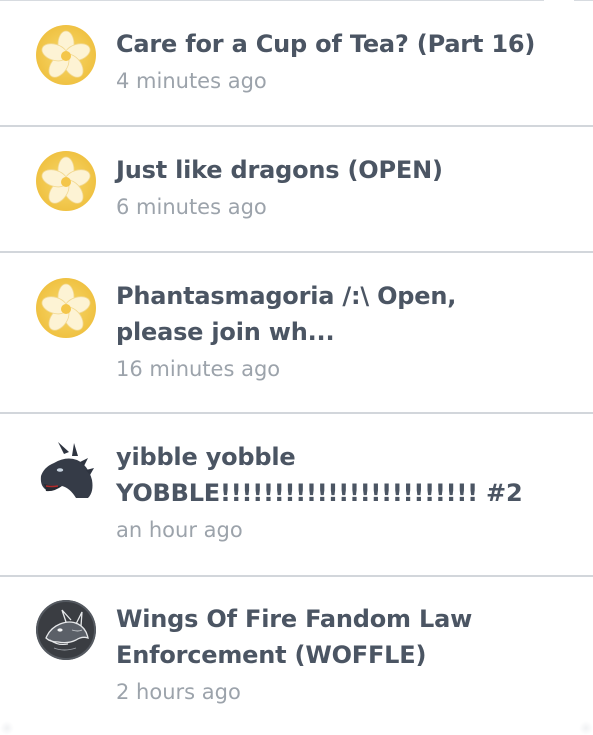  I want to click on feed-item-title-line: Care for a Cup of Tea? (Part 16), so click(326, 44).